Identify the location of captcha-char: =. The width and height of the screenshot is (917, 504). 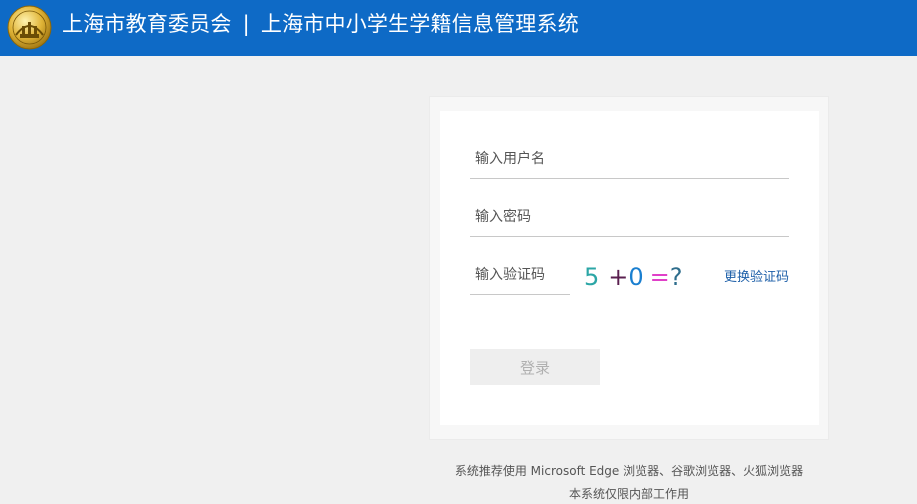
(659, 277).